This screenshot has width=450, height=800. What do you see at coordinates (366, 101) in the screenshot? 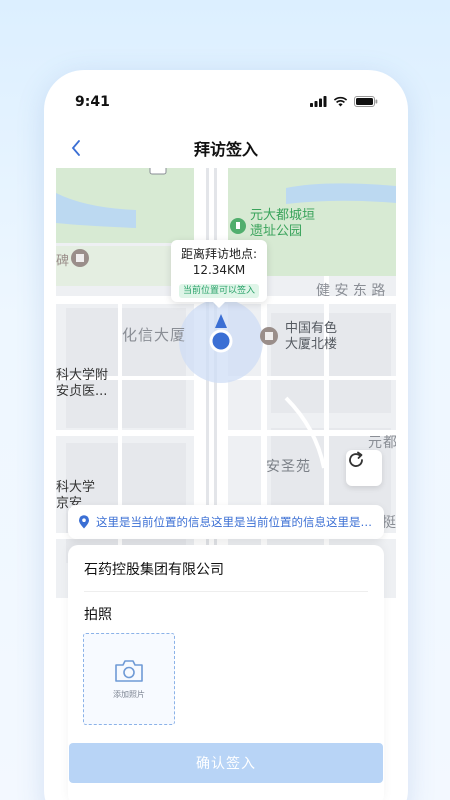
I see `battery-icon` at bounding box center [366, 101].